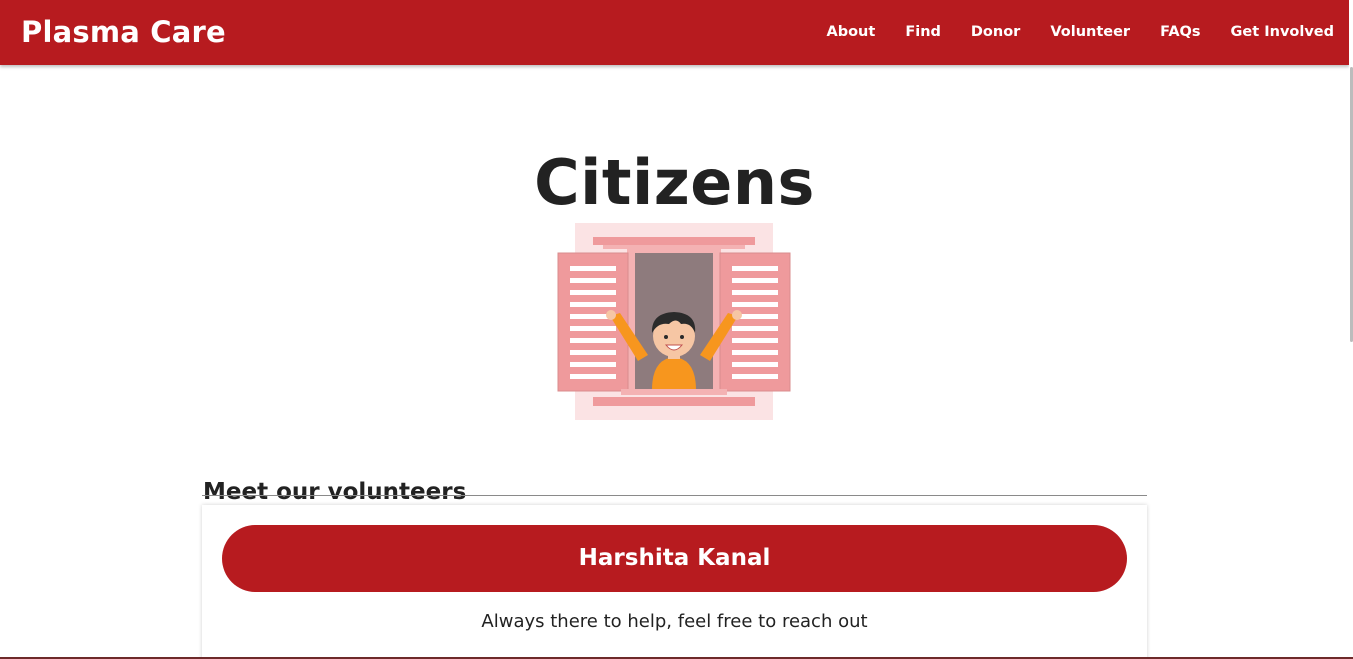 The image size is (1353, 659). I want to click on person-waving-from-window-illustration, so click(674, 321).